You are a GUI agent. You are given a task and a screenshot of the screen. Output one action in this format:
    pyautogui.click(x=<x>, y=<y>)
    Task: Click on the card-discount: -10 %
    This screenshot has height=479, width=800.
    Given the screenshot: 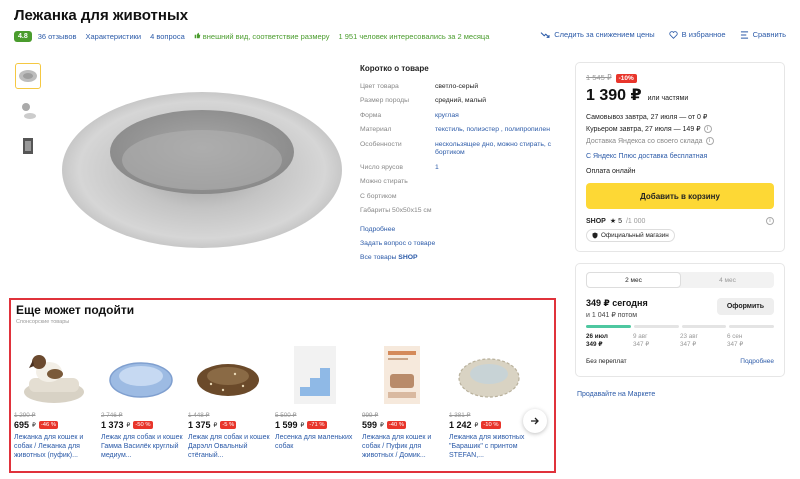 What is the action you would take?
    pyautogui.click(x=491, y=425)
    